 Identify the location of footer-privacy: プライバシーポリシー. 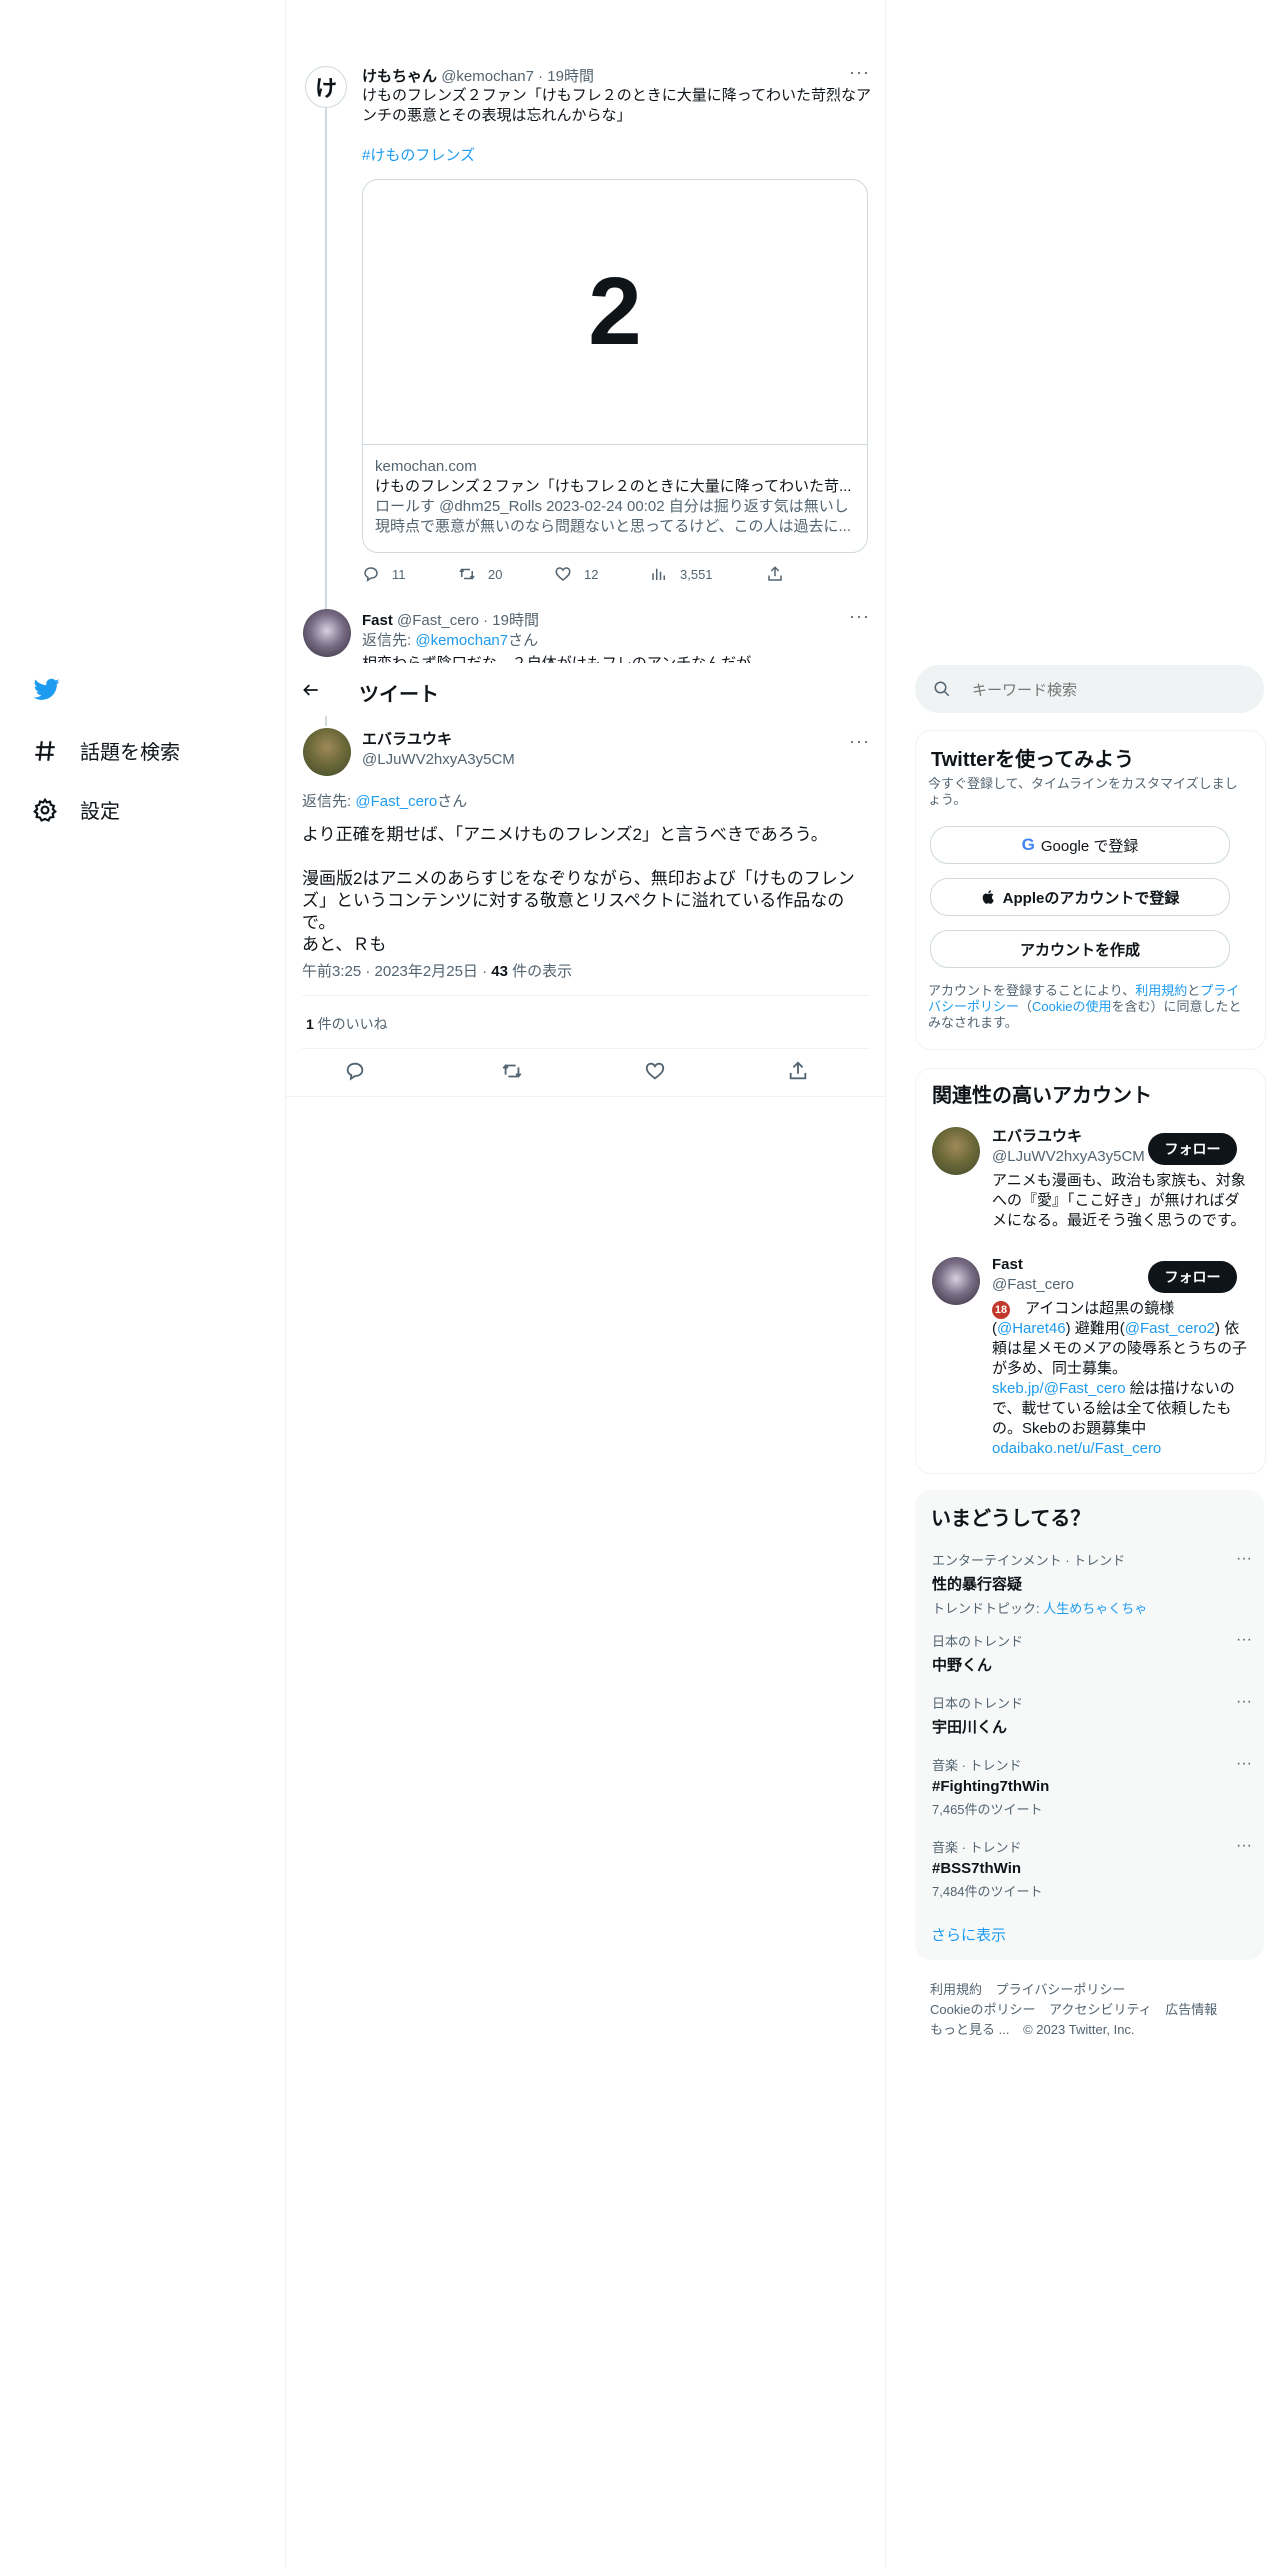
(1061, 1989).